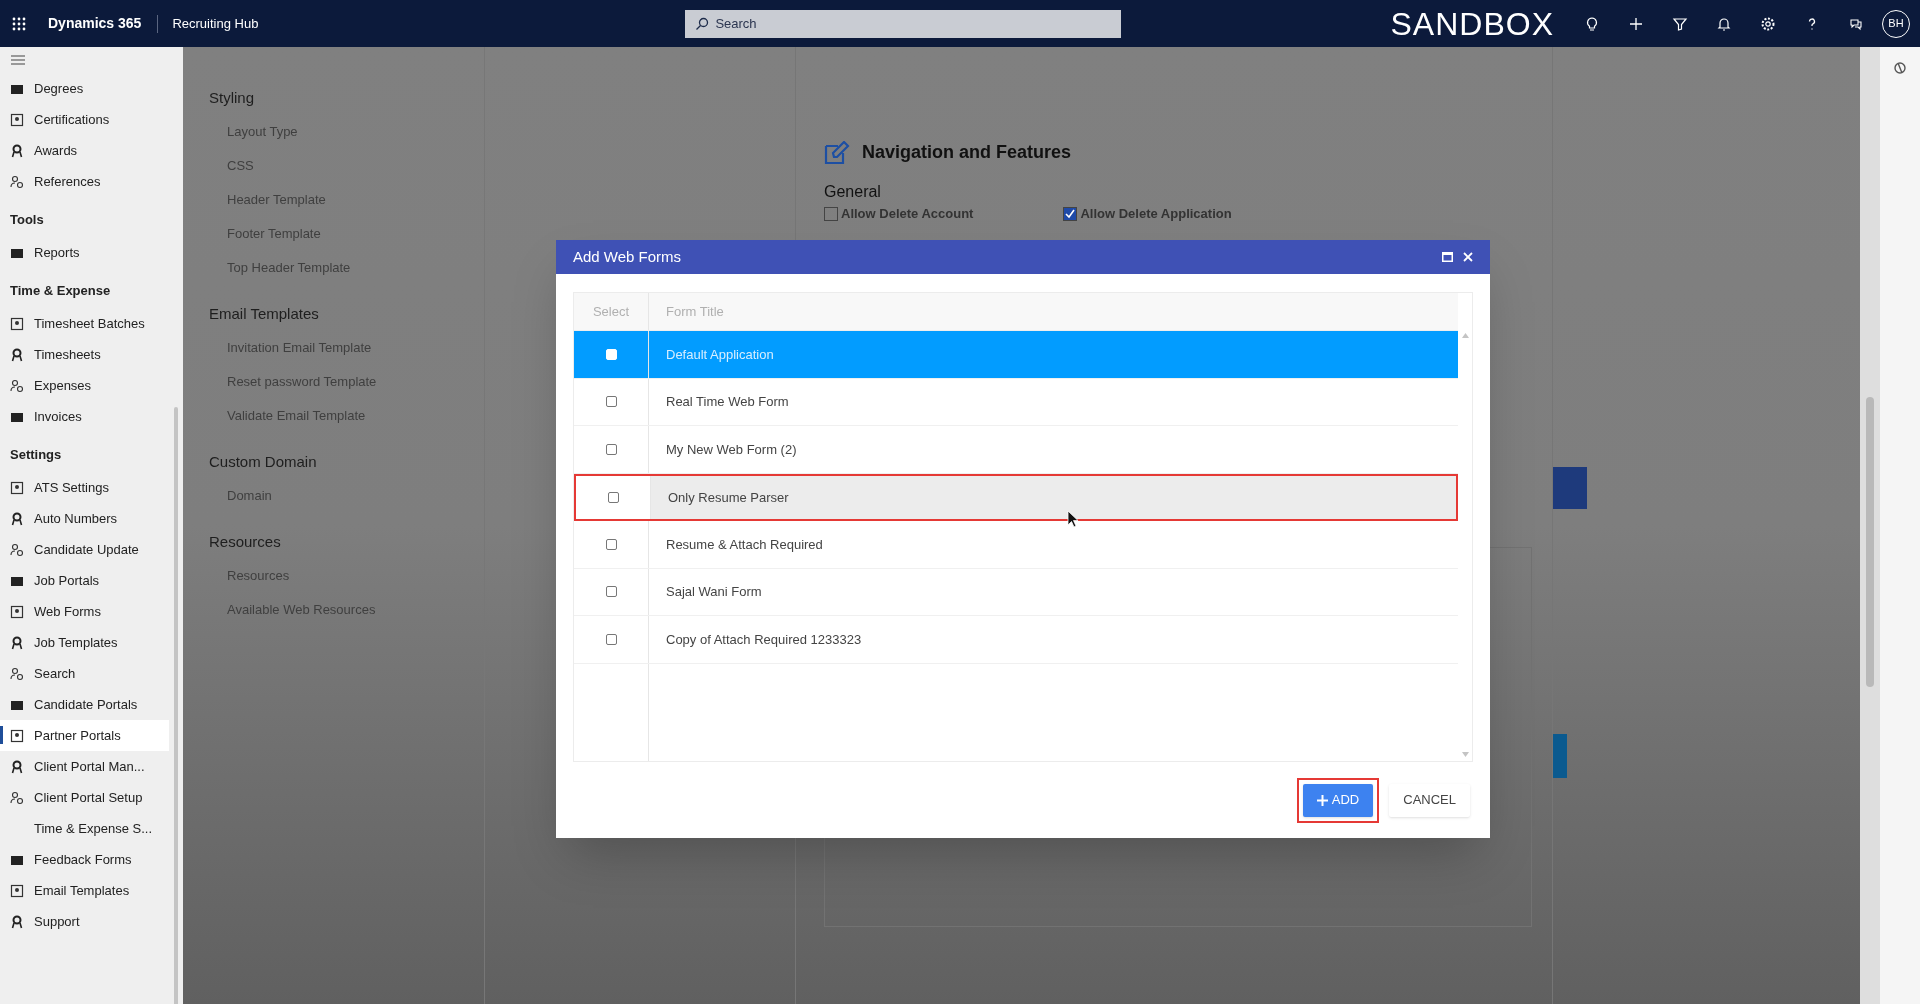 The width and height of the screenshot is (1920, 1004). Describe the element at coordinates (728, 497) in the screenshot. I see `table-cell-text: Only Resume Parser` at that location.